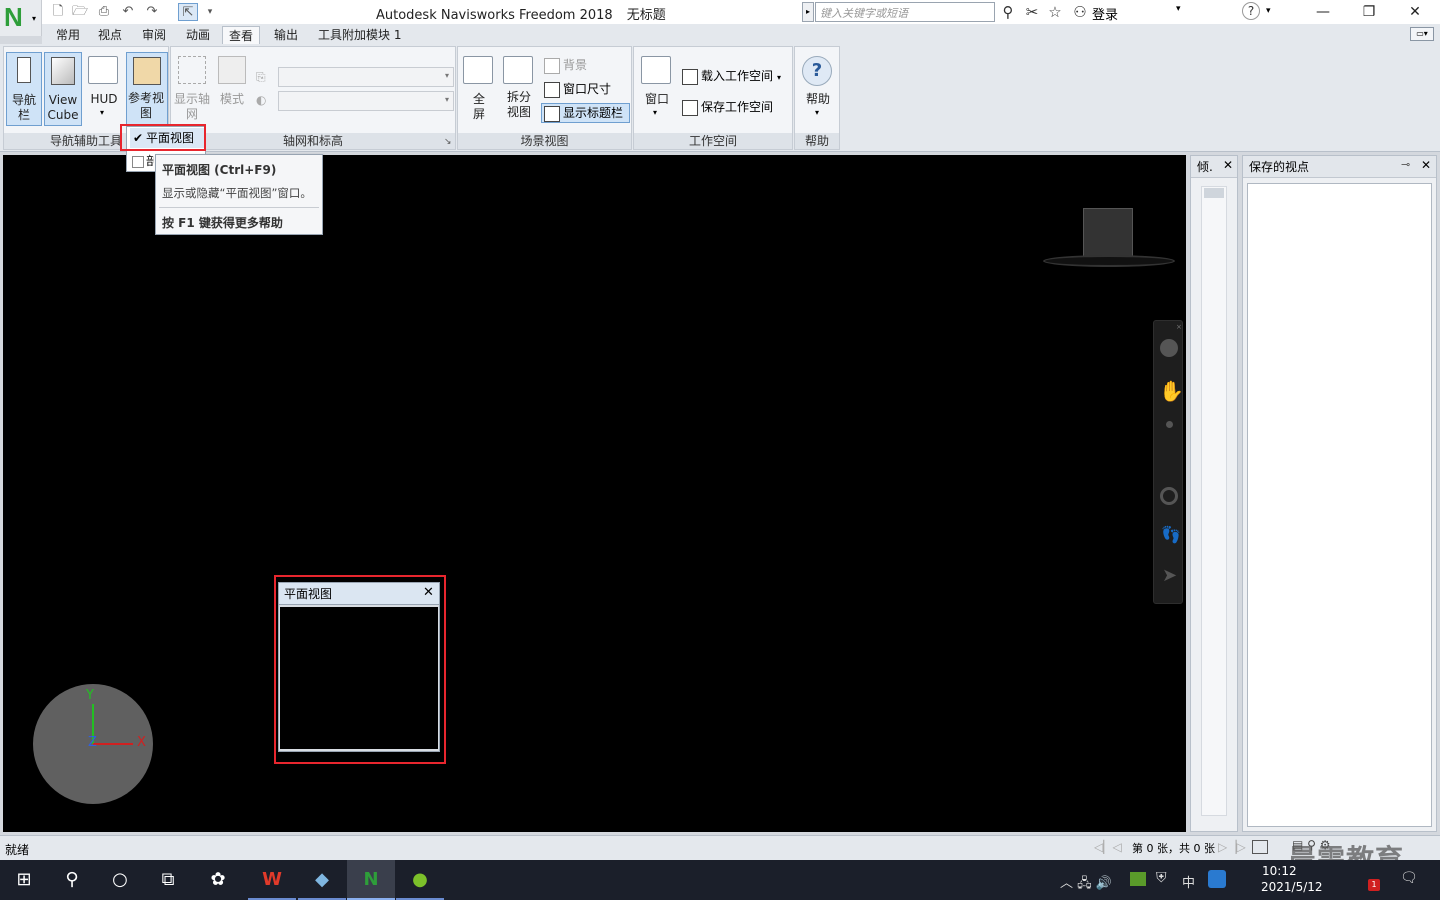 This screenshot has width=1440, height=900. What do you see at coordinates (518, 70) in the screenshot?
I see `split-view-icon` at bounding box center [518, 70].